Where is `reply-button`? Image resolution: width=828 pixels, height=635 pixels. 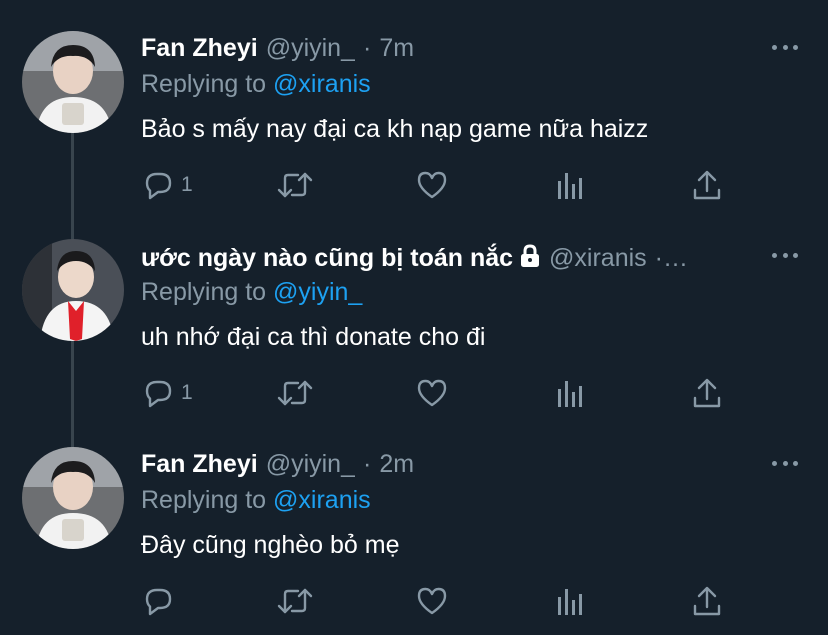
reply-button is located at coordinates (161, 601).